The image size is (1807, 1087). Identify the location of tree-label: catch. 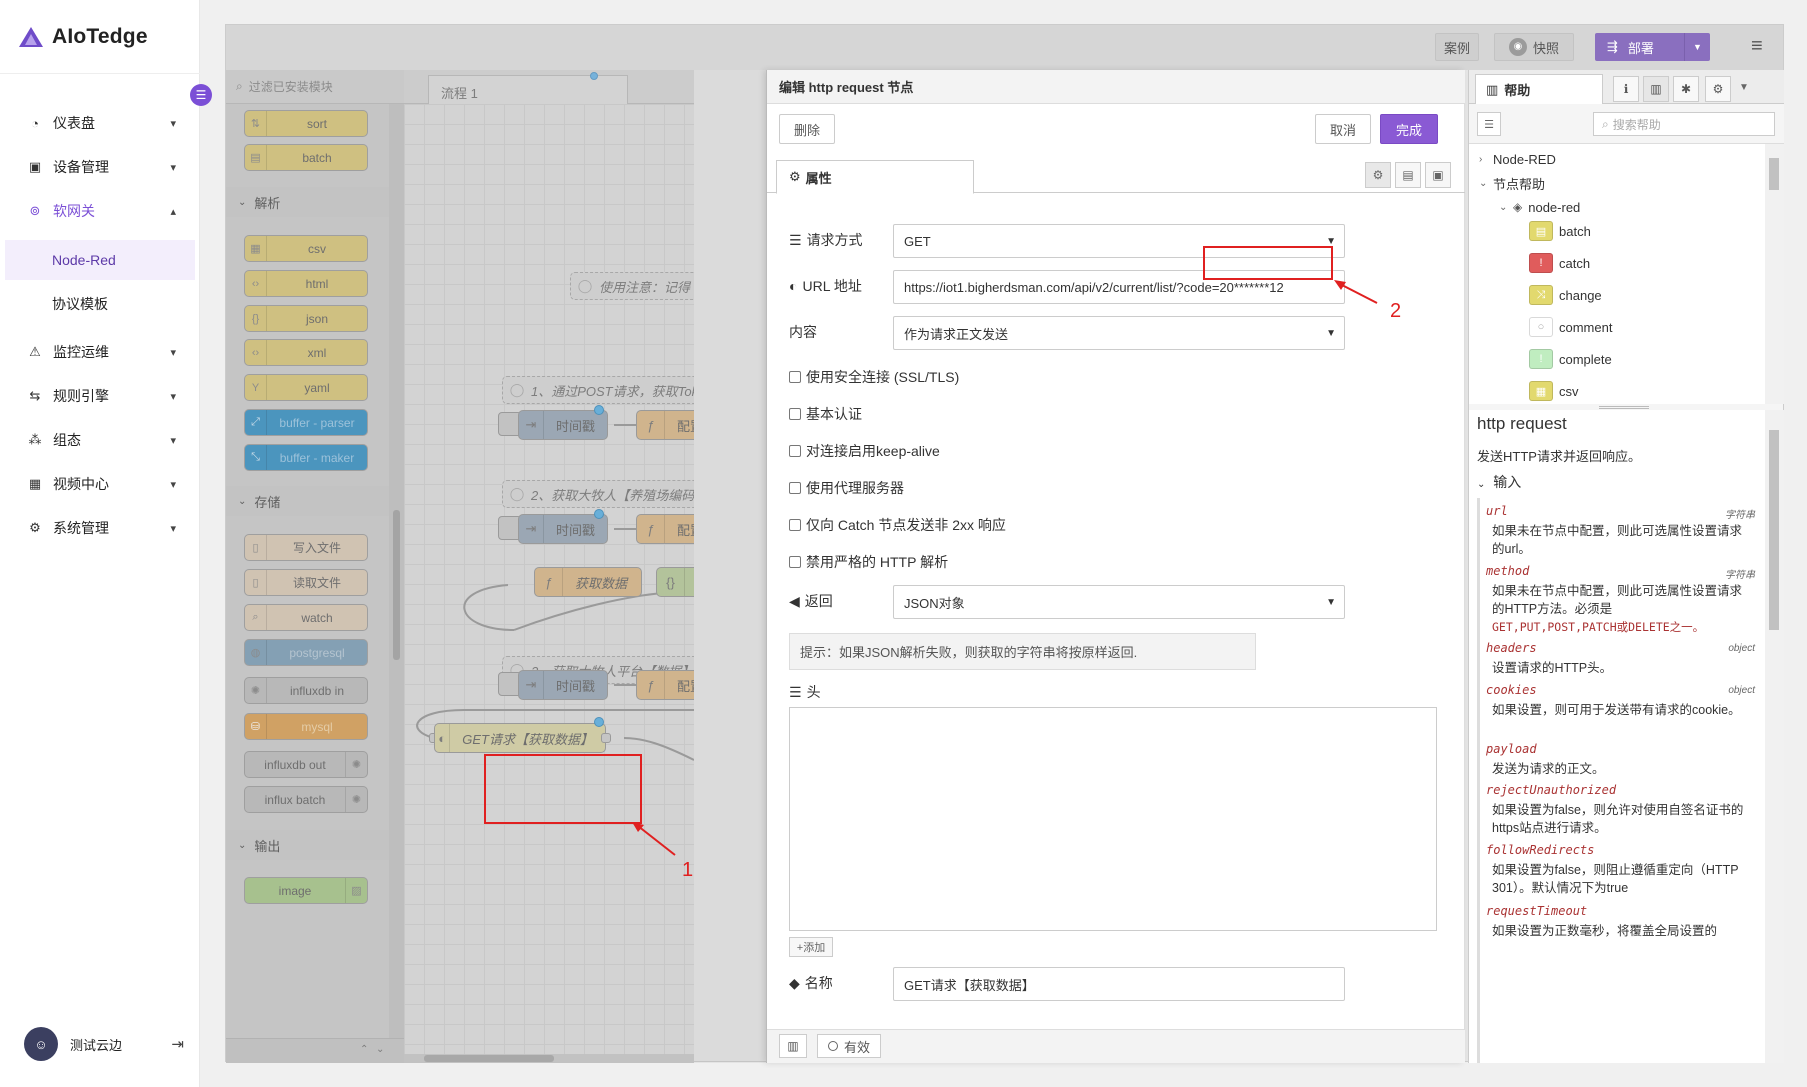
(1575, 263).